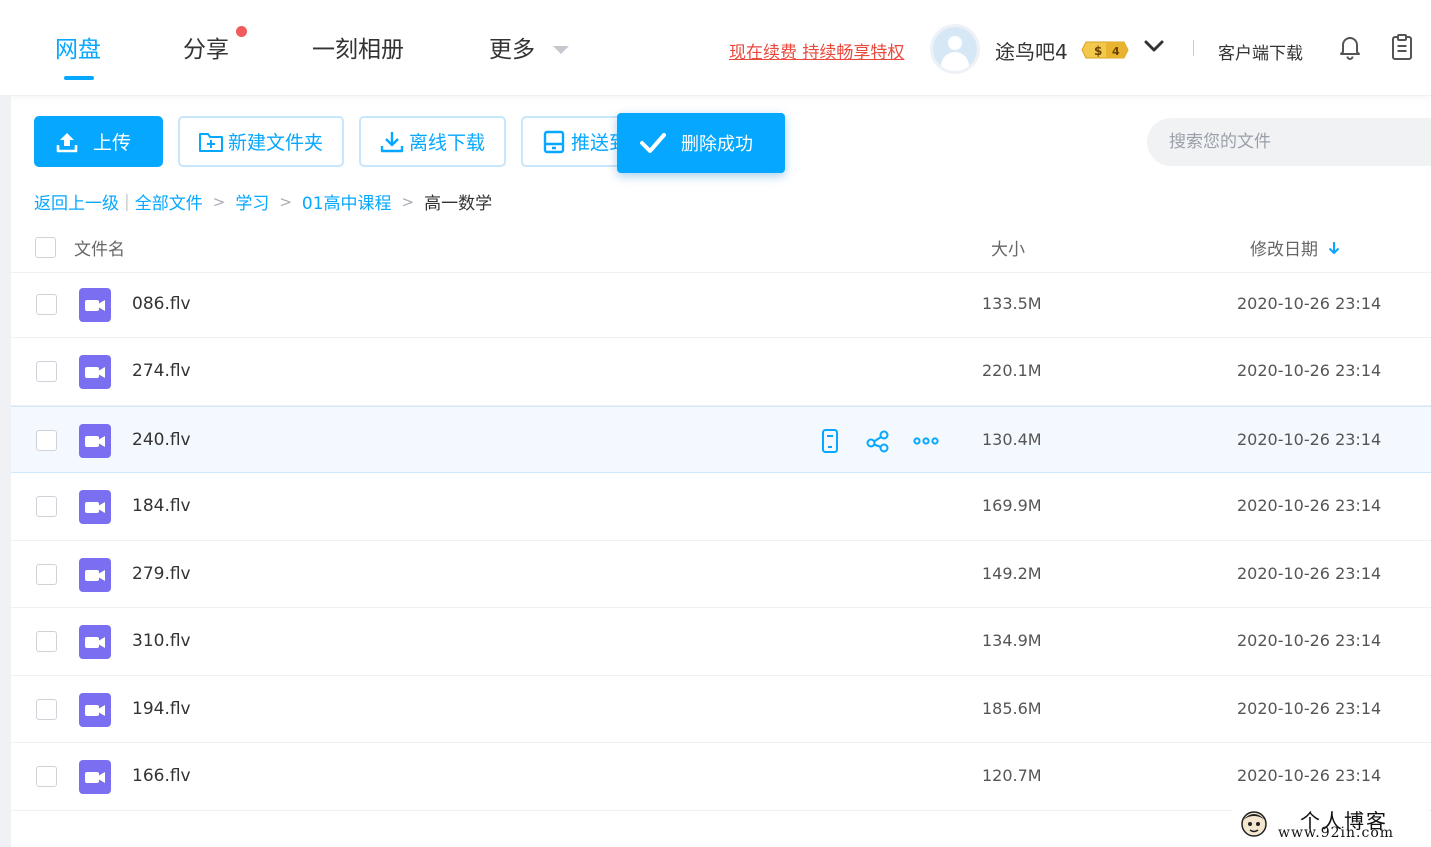  Describe the element at coordinates (78, 55) in the screenshot. I see `tab-netdisk: 网盘` at that location.